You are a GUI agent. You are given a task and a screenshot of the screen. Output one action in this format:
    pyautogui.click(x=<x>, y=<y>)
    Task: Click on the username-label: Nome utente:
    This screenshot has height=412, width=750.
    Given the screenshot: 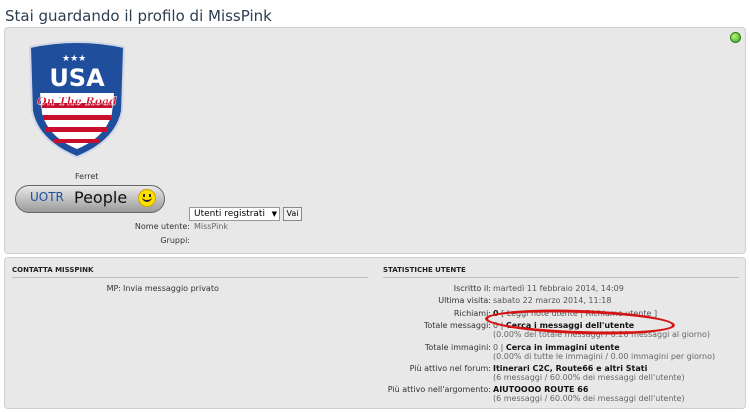 What is the action you would take?
    pyautogui.click(x=162, y=226)
    